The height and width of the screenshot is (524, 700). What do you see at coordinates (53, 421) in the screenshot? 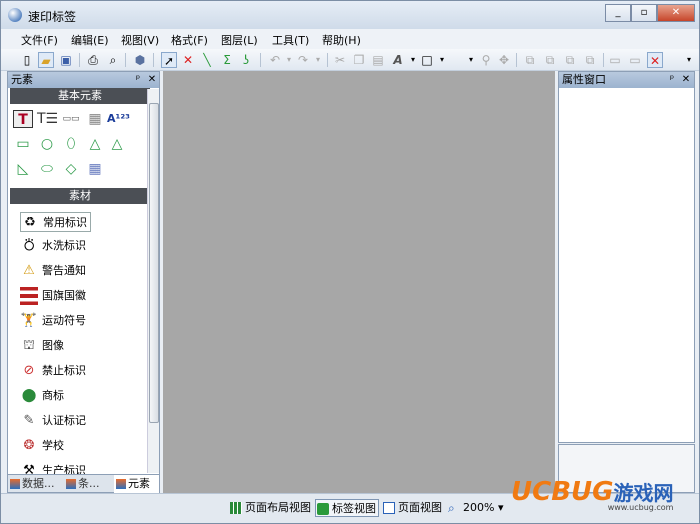
I see `material-certification: ✎ 认证标记` at bounding box center [53, 421].